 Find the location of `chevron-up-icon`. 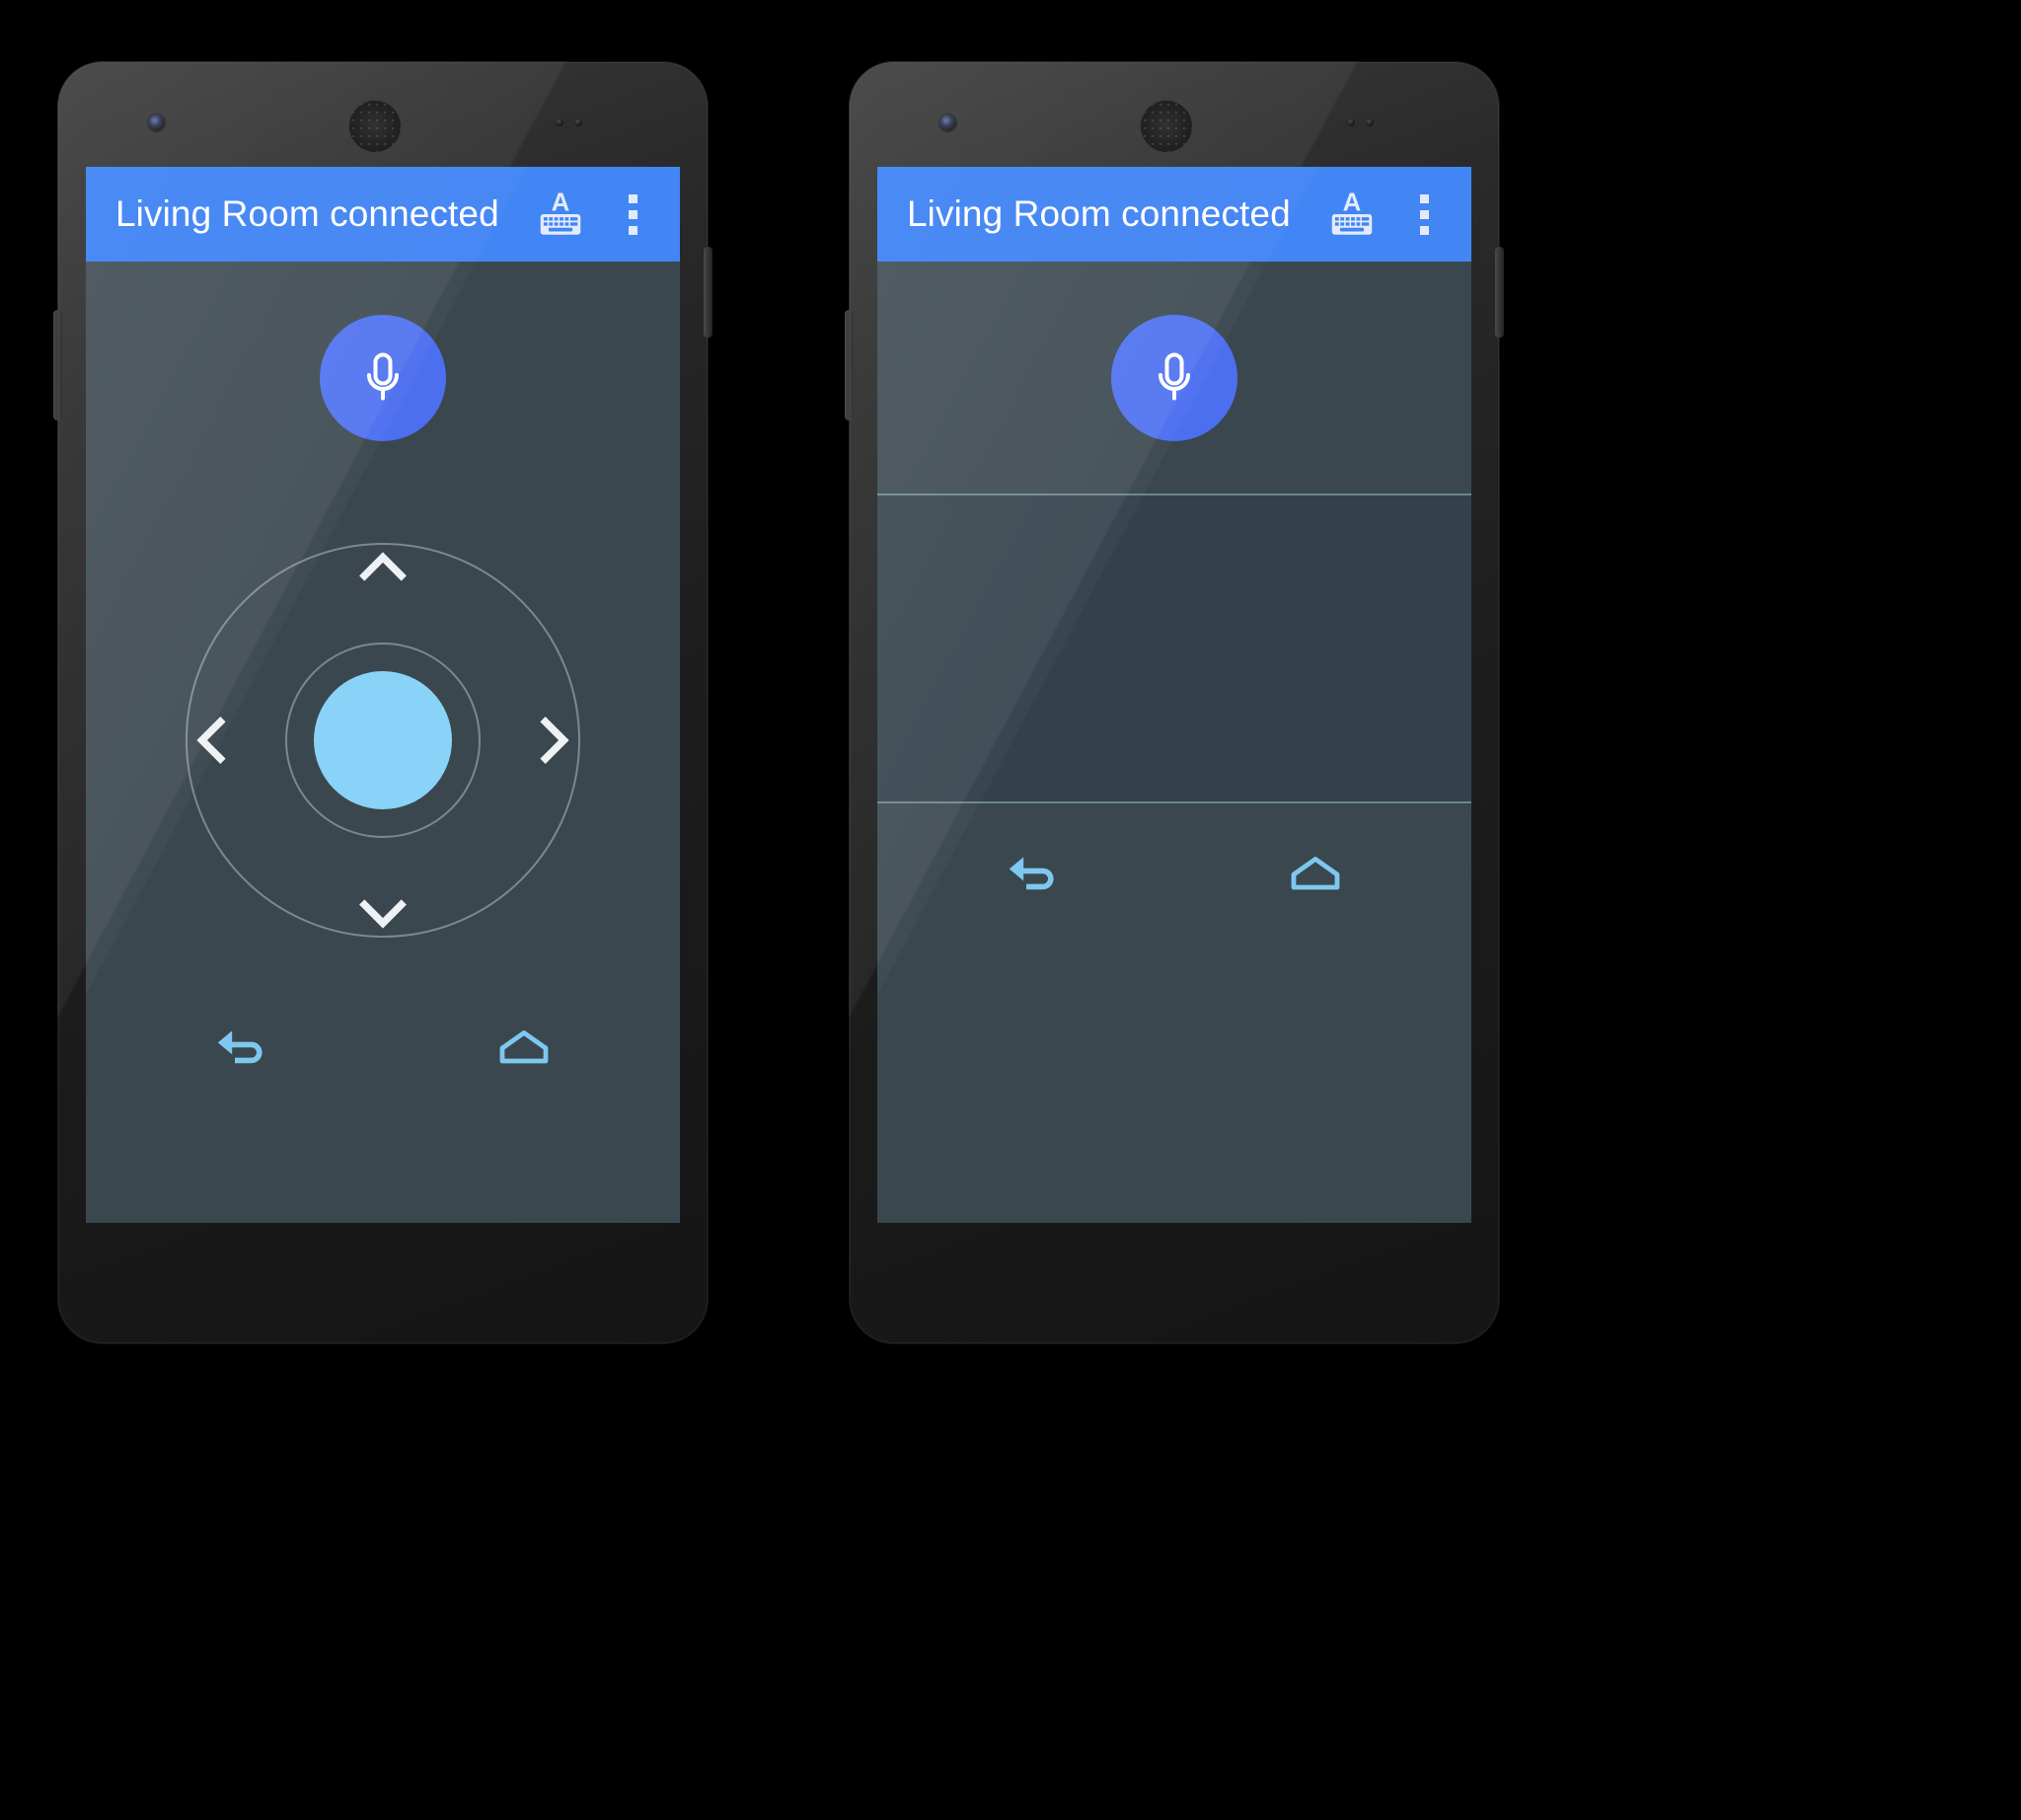

chevron-up-icon is located at coordinates (383, 566).